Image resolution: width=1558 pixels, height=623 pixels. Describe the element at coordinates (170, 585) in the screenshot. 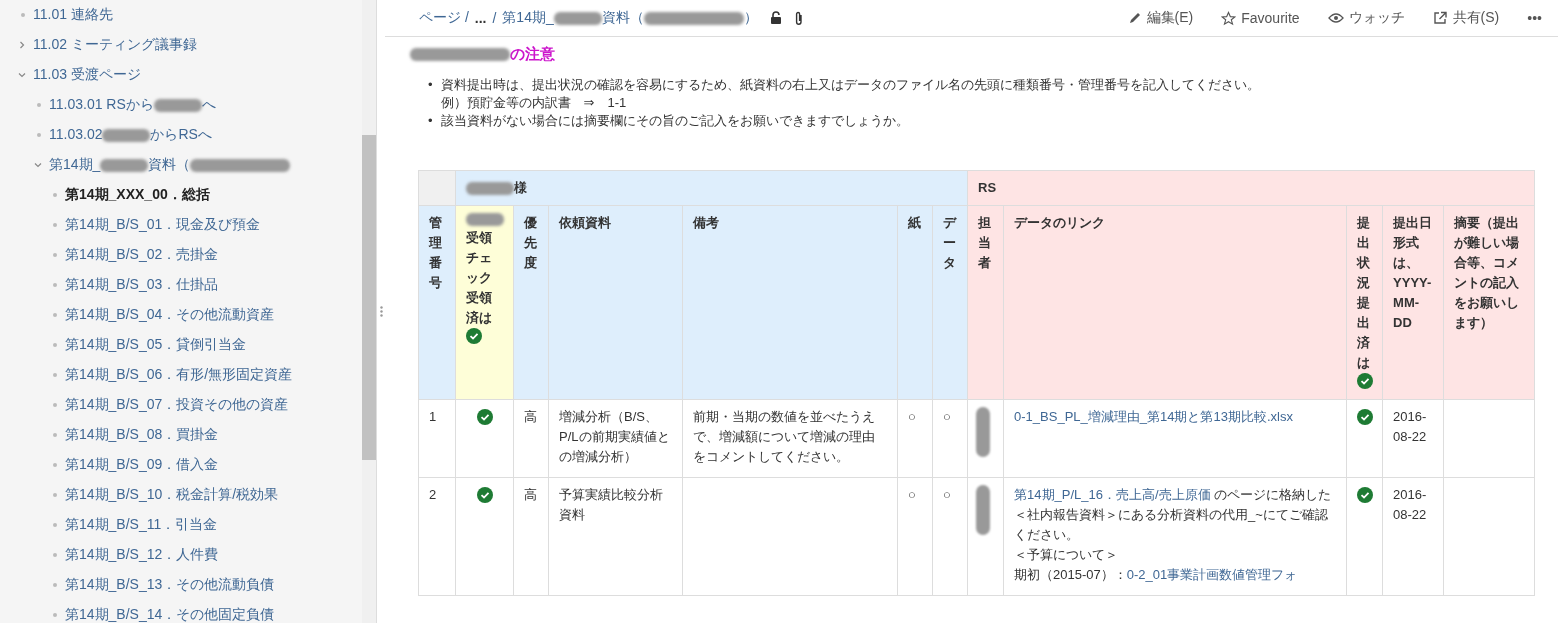

I see `sidebar-item: 第14期_B/S_13．その他流動負債` at that location.